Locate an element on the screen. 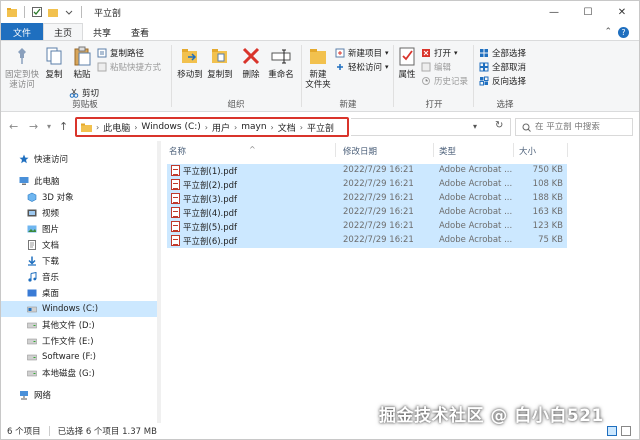 The width and height of the screenshot is (640, 440). copy-button: 复制 is located at coordinates (54, 62).